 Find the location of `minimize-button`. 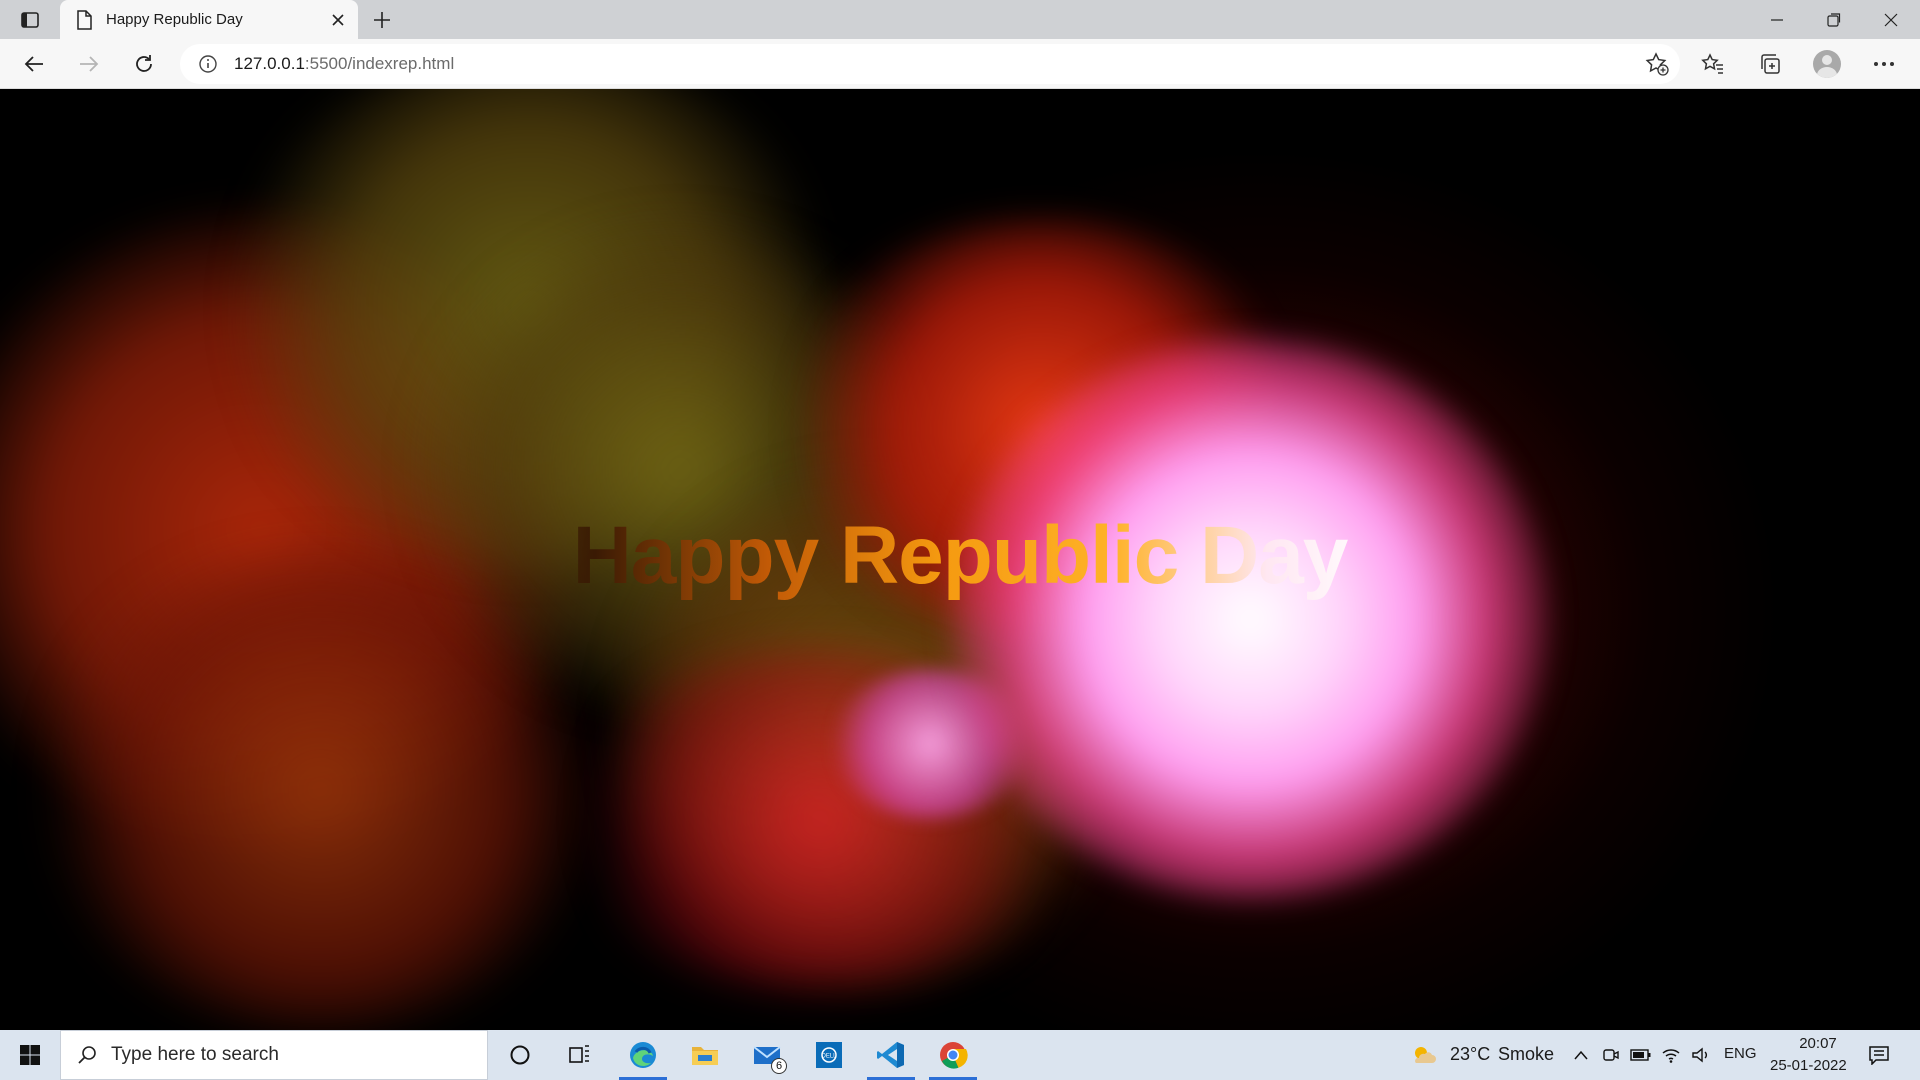

minimize-button is located at coordinates (1777, 19).